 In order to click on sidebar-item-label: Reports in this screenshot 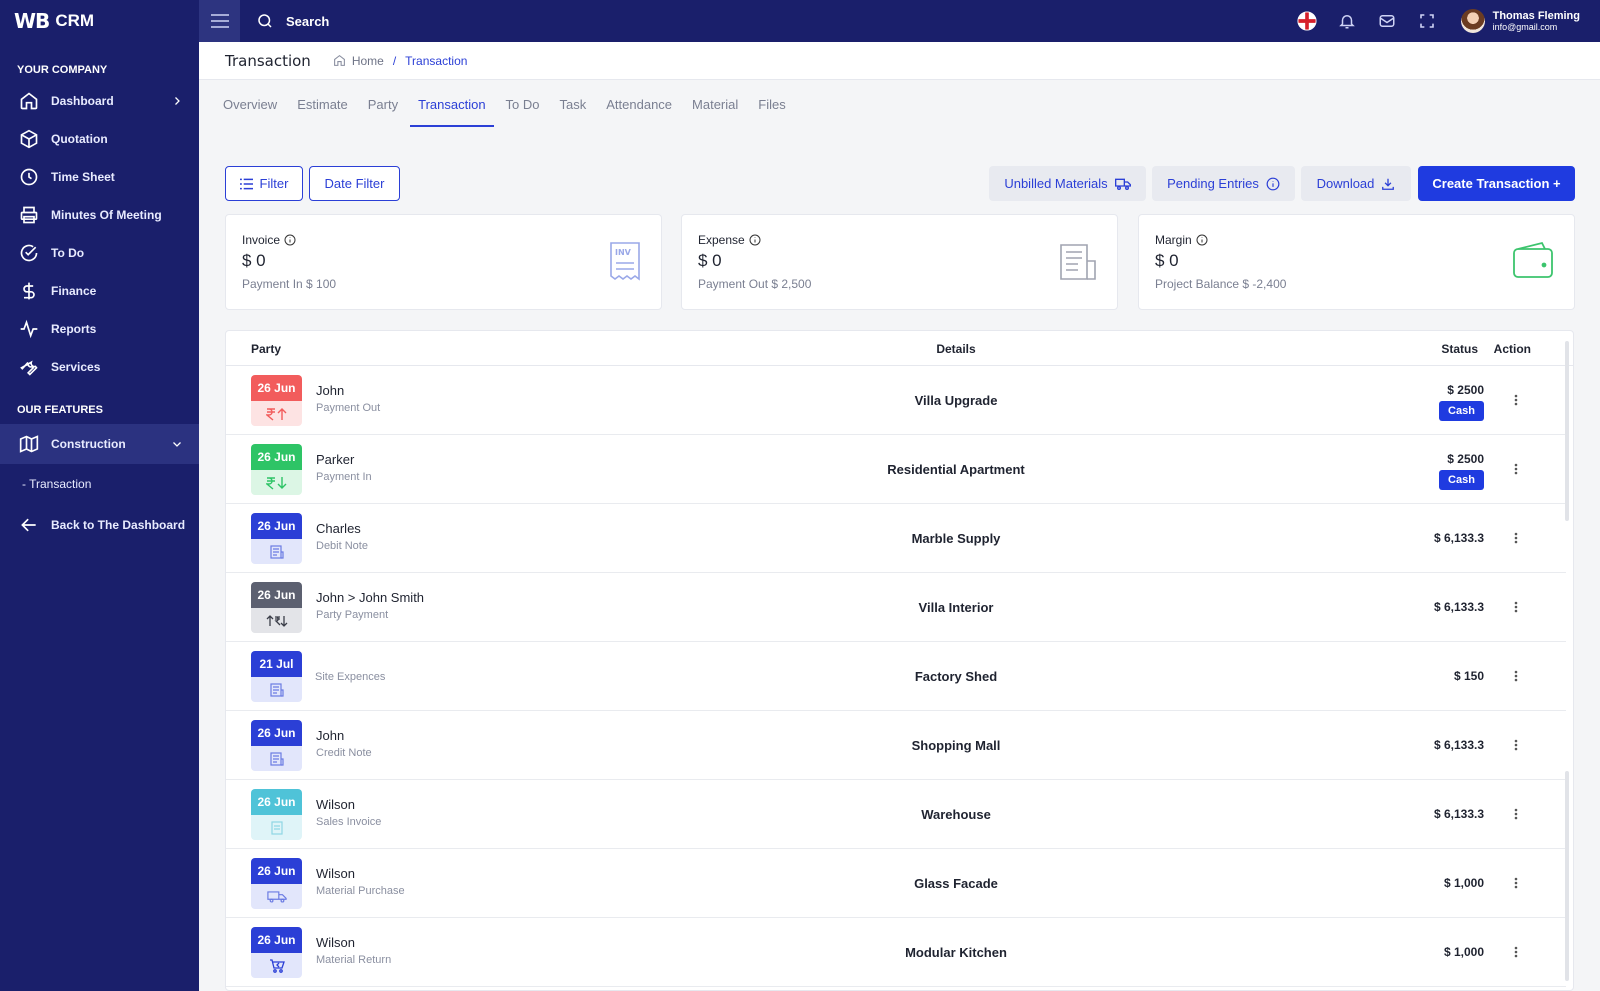, I will do `click(74, 329)`.